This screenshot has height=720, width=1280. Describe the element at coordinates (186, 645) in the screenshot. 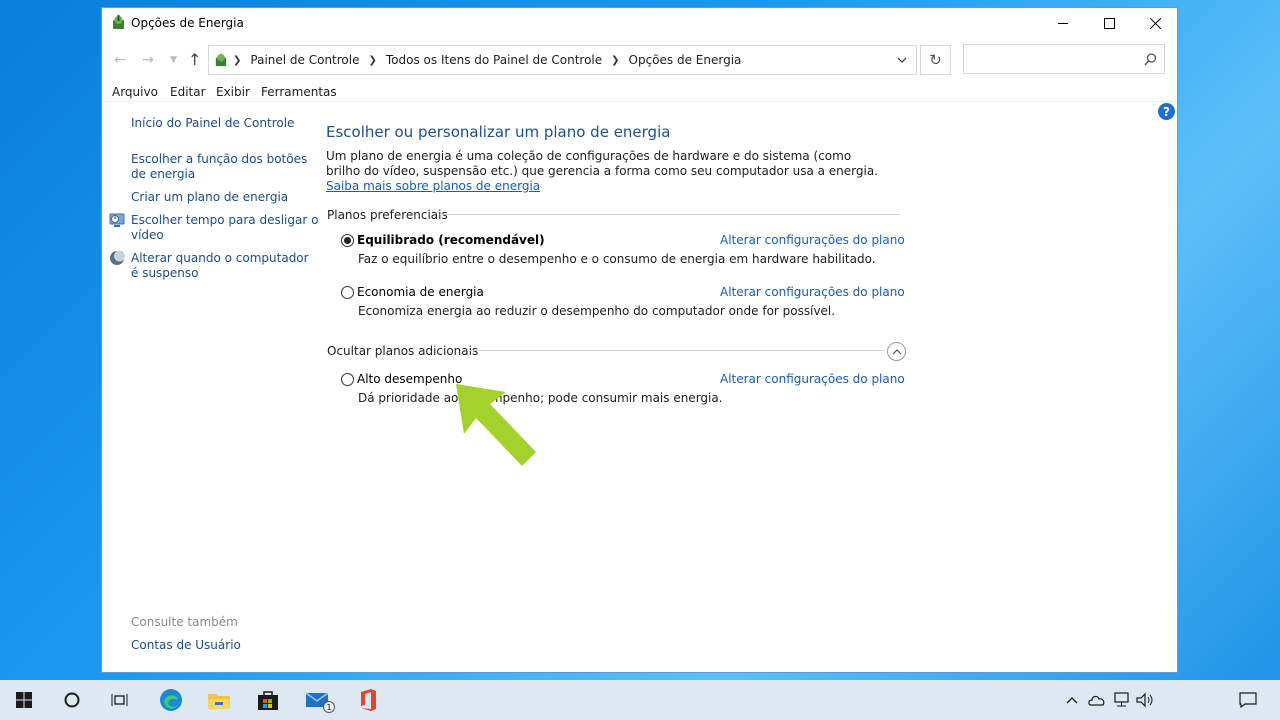

I see `user-accounts-link: Contas de Usuário` at that location.